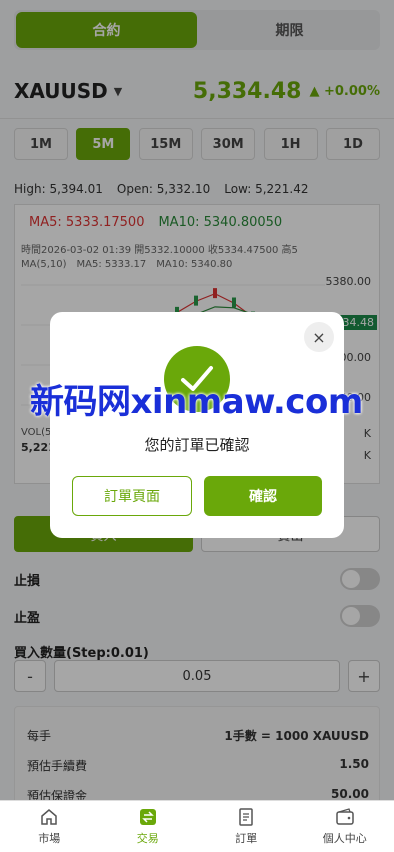  What do you see at coordinates (319, 337) in the screenshot?
I see `close-icon: ×` at bounding box center [319, 337].